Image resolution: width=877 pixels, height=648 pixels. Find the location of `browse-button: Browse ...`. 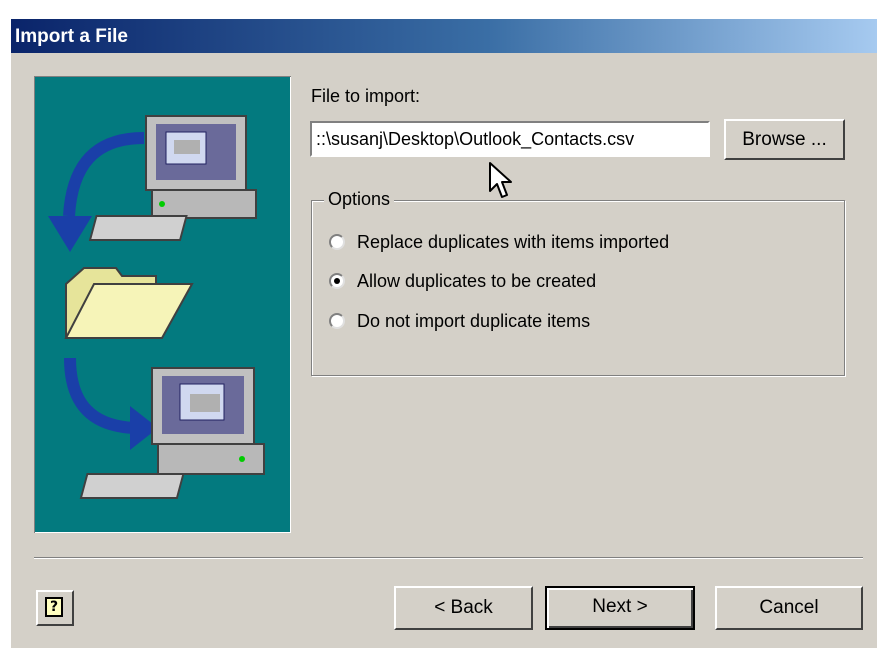

browse-button: Browse ... is located at coordinates (784, 139).